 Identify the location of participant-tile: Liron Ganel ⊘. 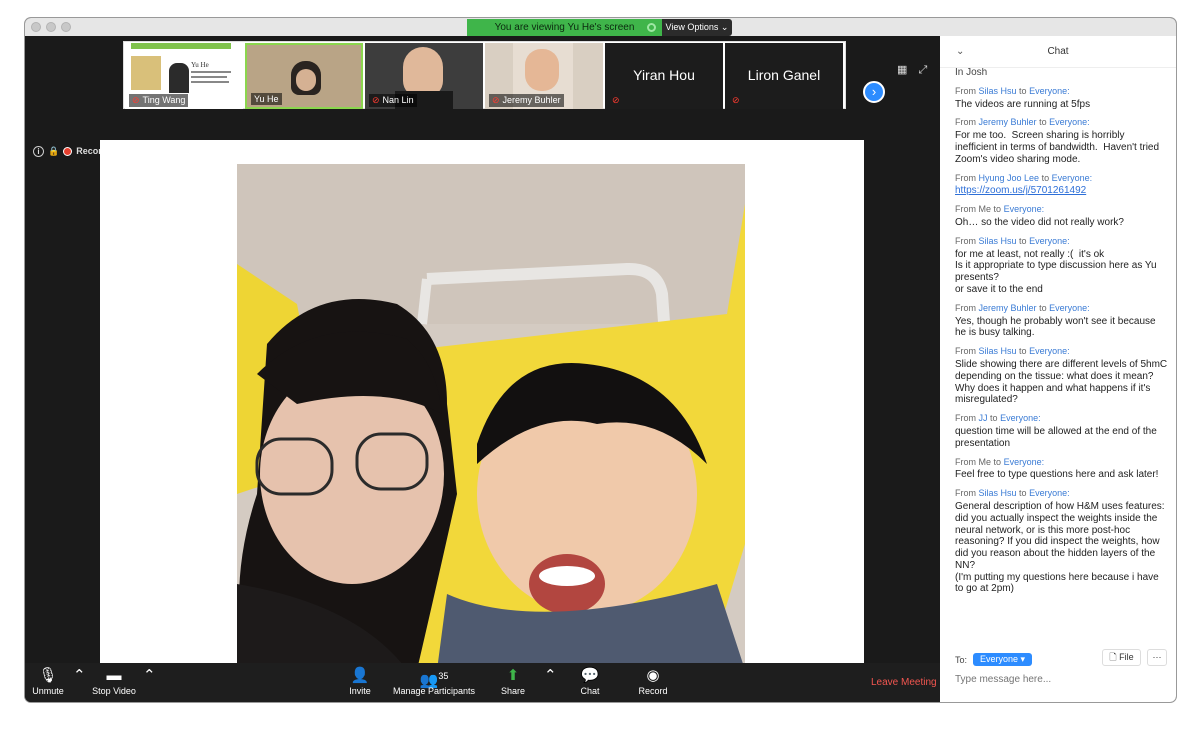
(784, 76).